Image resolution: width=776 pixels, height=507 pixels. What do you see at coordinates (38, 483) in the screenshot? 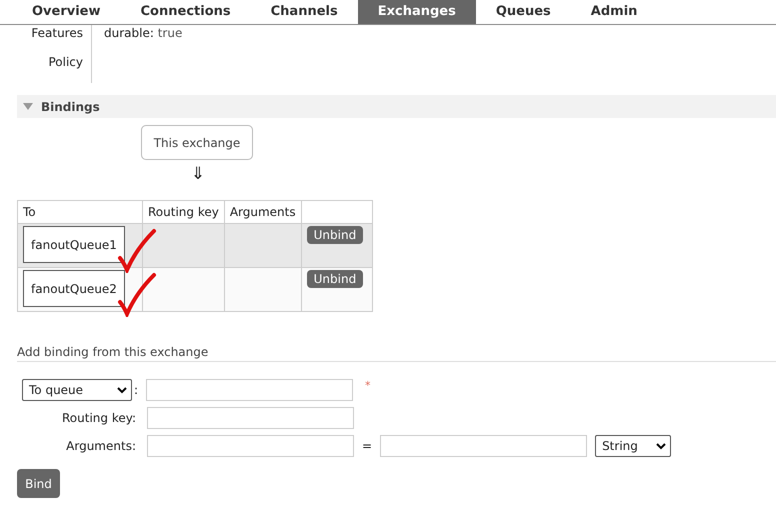
I see `bind-button: Bind` at bounding box center [38, 483].